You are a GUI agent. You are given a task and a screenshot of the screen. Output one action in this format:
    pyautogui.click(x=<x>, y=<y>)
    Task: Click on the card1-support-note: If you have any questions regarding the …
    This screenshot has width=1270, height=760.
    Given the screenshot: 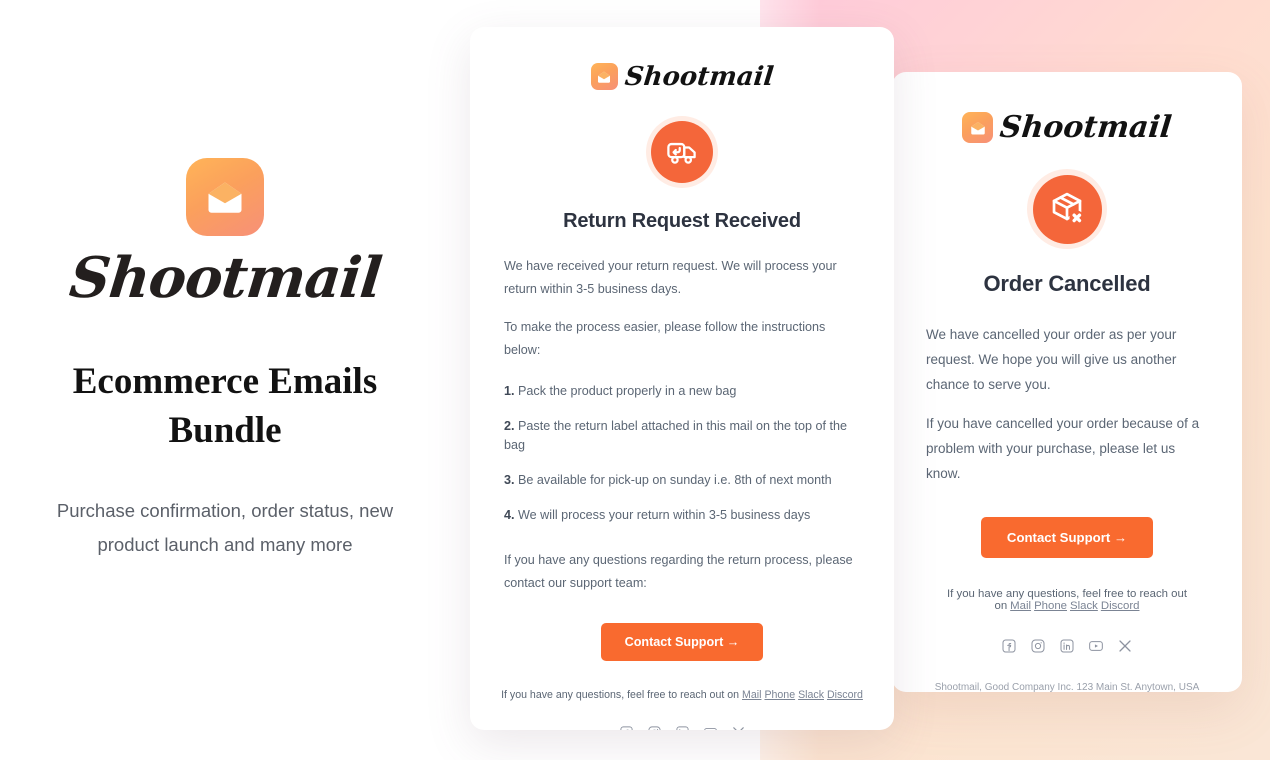 What is the action you would take?
    pyautogui.click(x=678, y=571)
    